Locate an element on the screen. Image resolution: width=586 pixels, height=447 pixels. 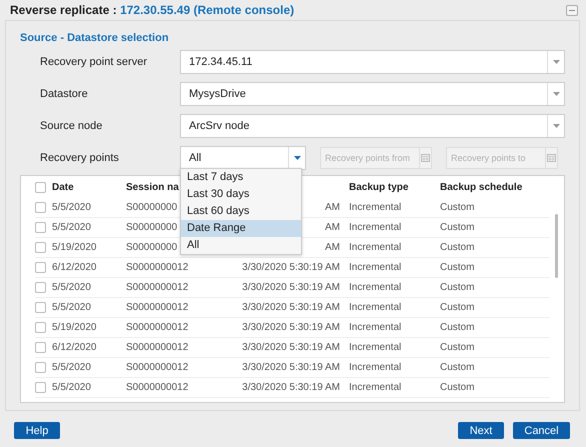
column-header: Date is located at coordinates (63, 187).